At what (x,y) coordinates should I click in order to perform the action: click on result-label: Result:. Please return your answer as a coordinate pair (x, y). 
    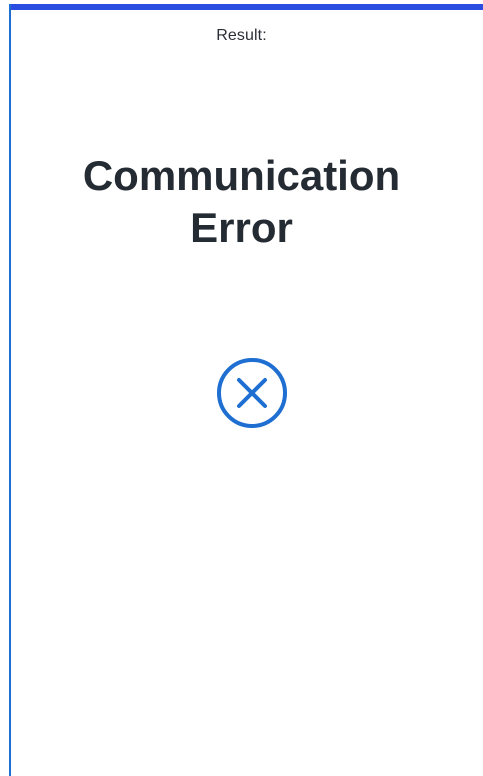
    Looking at the image, I should click on (241, 35).